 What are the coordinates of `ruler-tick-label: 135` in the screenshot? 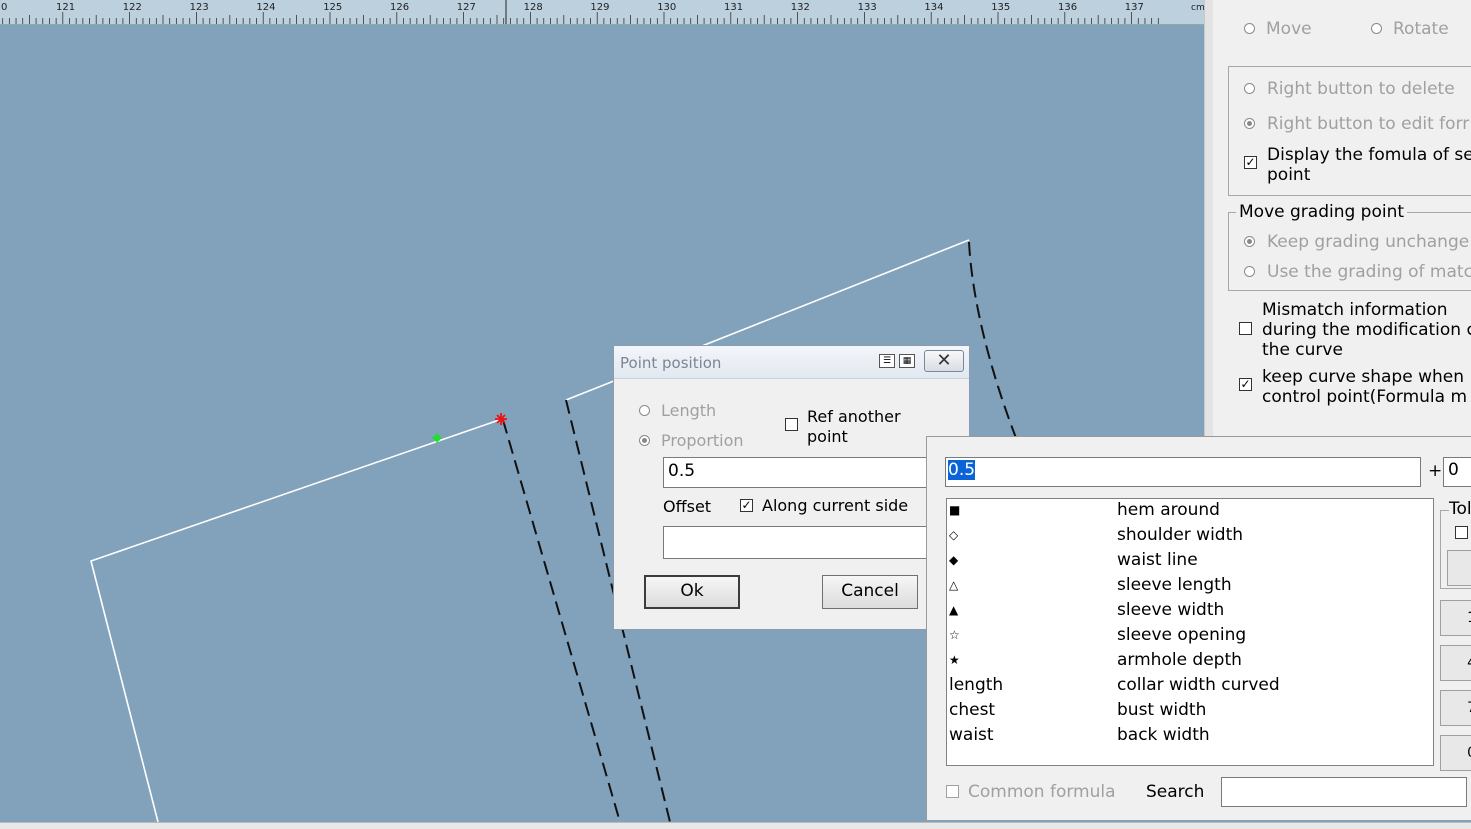 It's located at (1000, 7).